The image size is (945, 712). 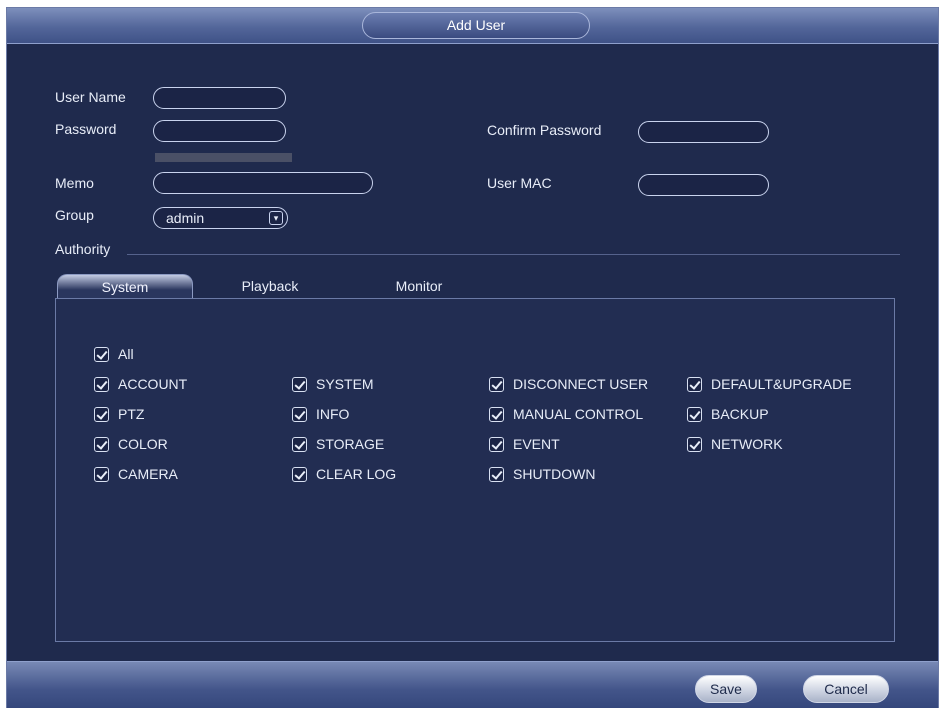 I want to click on memo-input, so click(x=263, y=183).